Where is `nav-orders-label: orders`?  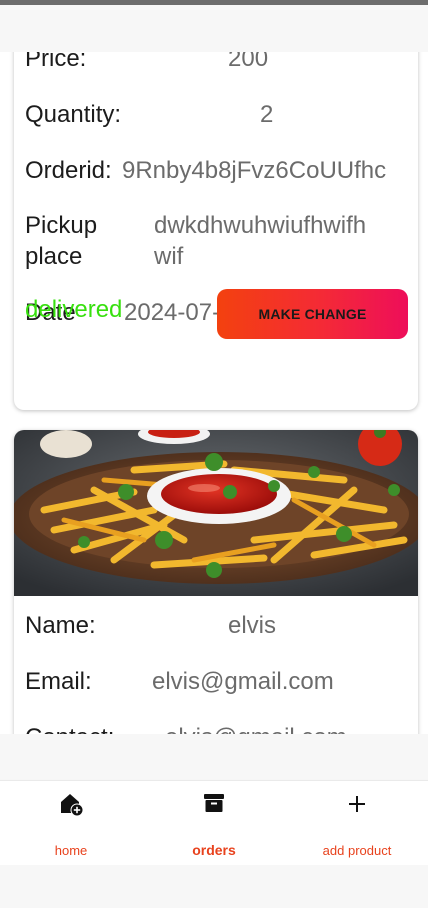
nav-orders-label: orders is located at coordinates (214, 850).